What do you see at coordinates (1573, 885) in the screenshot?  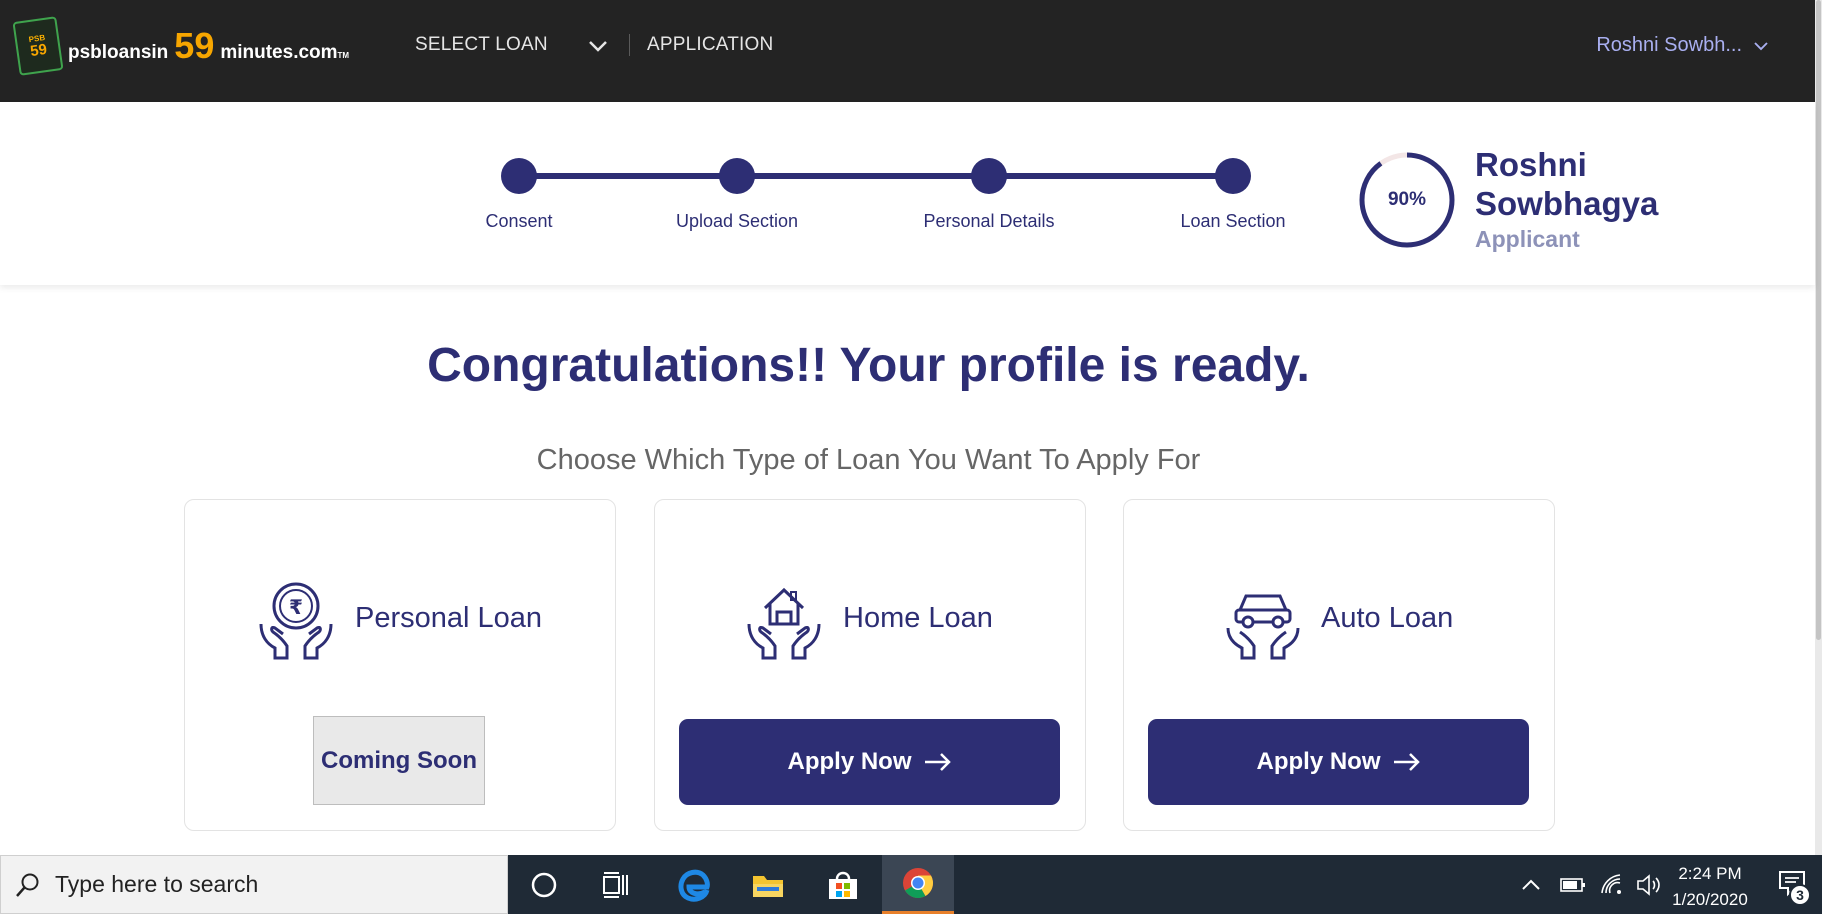 I see `battery-icon` at bounding box center [1573, 885].